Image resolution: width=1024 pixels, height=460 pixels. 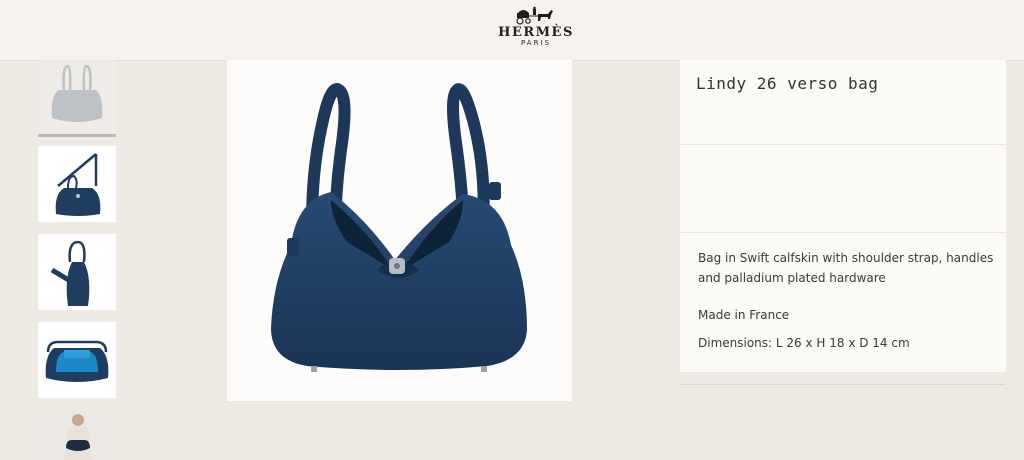 What do you see at coordinates (787, 83) in the screenshot?
I see `product-title: Lindy 26 verso bag` at bounding box center [787, 83].